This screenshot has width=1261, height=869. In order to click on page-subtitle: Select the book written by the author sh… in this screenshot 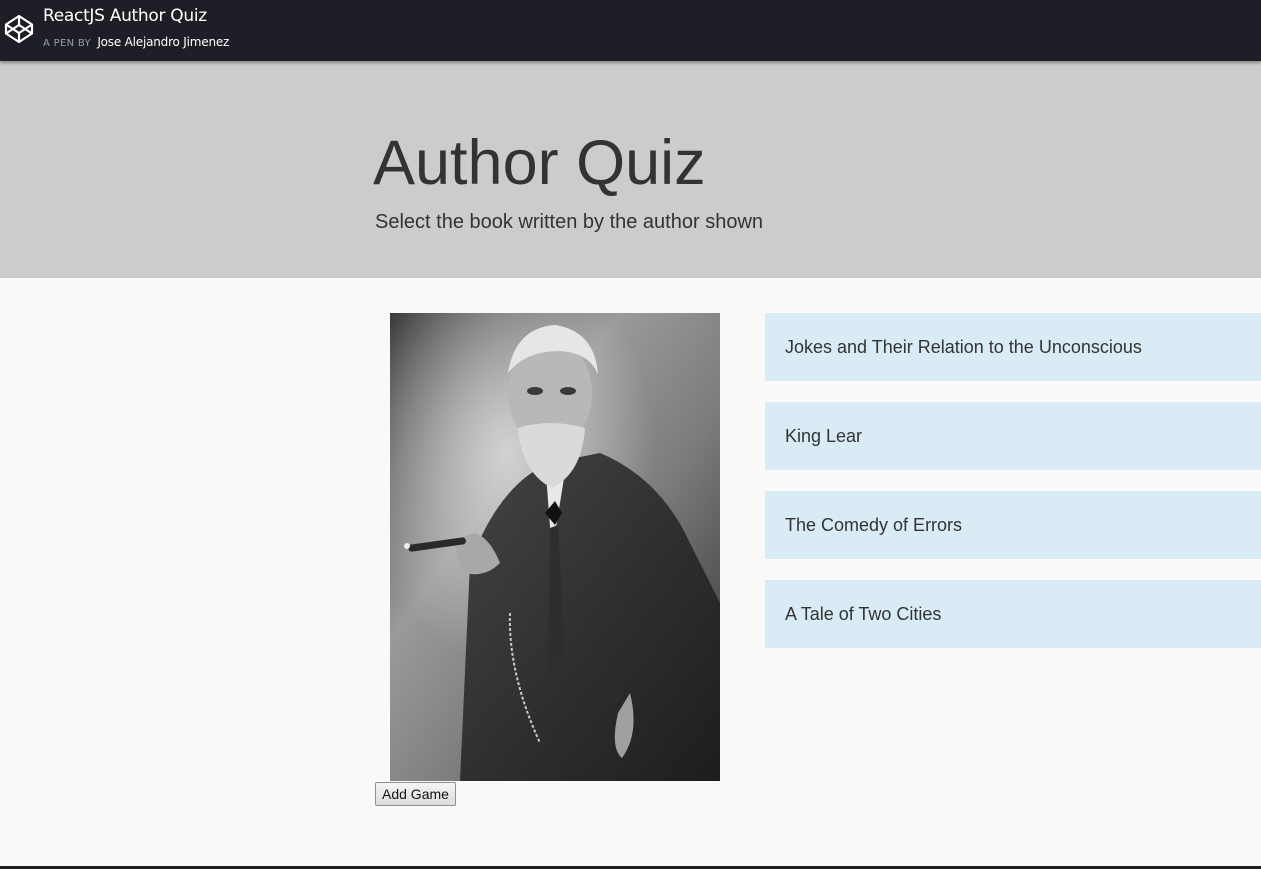, I will do `click(569, 222)`.